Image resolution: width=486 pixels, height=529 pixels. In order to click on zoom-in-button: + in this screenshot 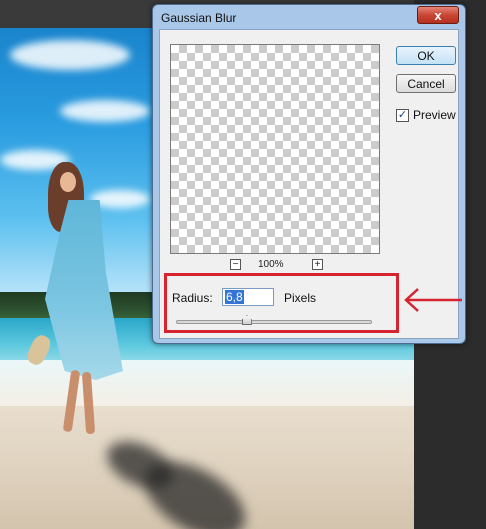, I will do `click(317, 264)`.